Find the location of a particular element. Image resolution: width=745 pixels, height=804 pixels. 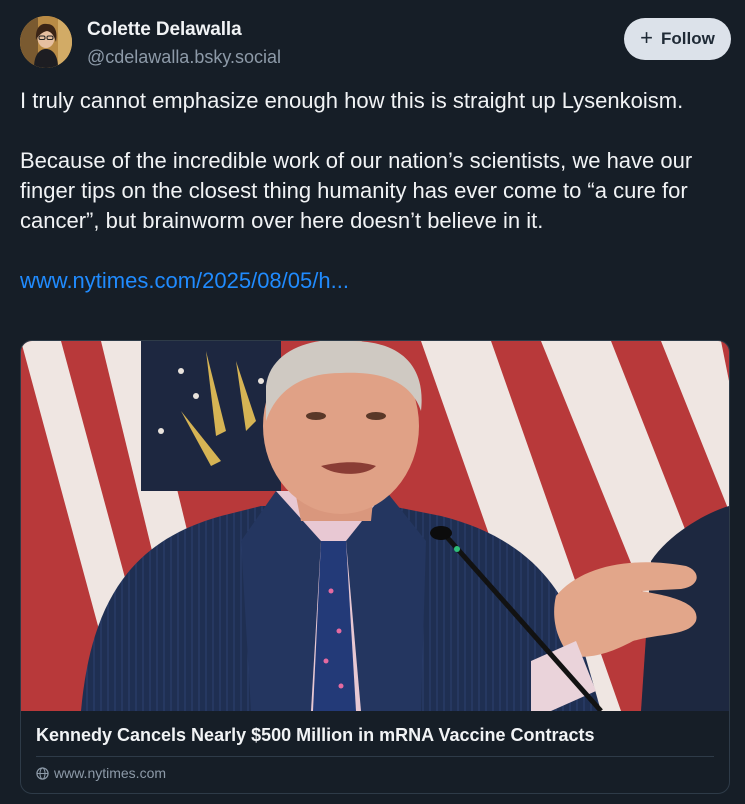

link-card-domain: www.nytimes.com is located at coordinates (101, 773).